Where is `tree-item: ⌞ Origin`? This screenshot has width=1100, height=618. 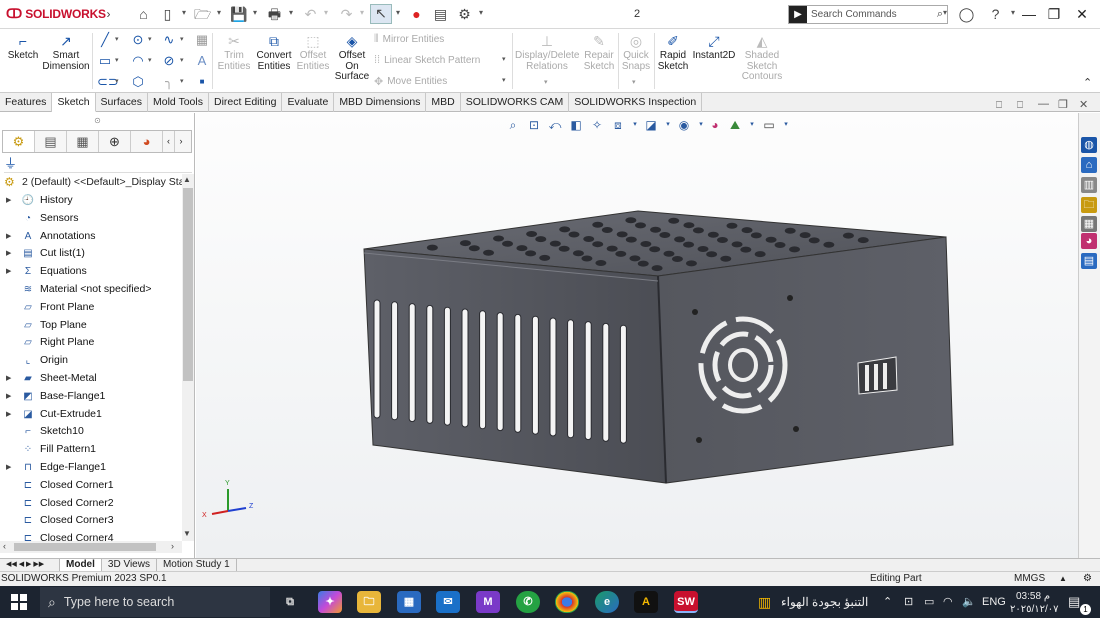 tree-item: ⌞ Origin is located at coordinates (91, 360).